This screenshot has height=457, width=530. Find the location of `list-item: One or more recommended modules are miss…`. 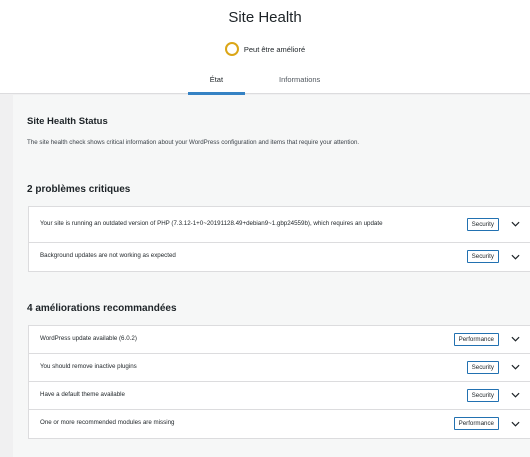

list-item: One or more recommended modules are miss… is located at coordinates (279, 424).